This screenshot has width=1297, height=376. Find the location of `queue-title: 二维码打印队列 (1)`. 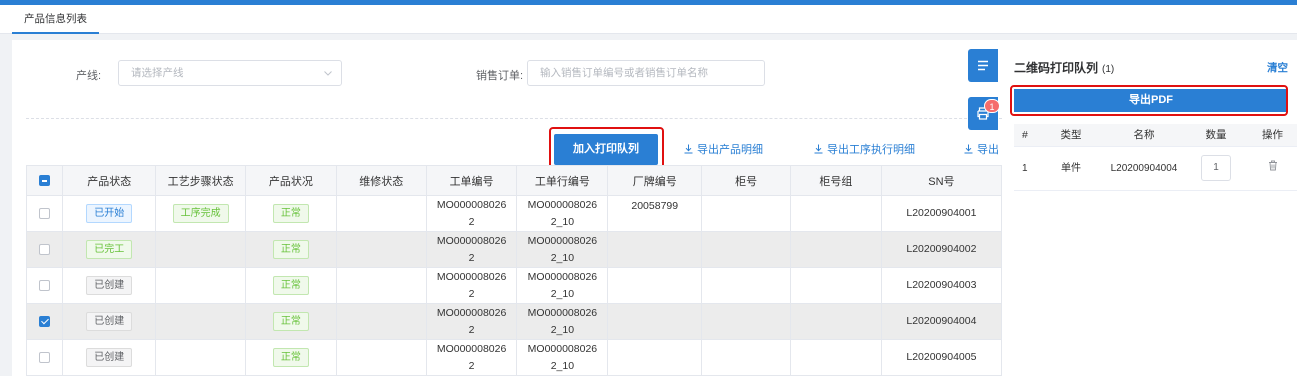

queue-title: 二维码打印队列 (1) is located at coordinates (1064, 68).